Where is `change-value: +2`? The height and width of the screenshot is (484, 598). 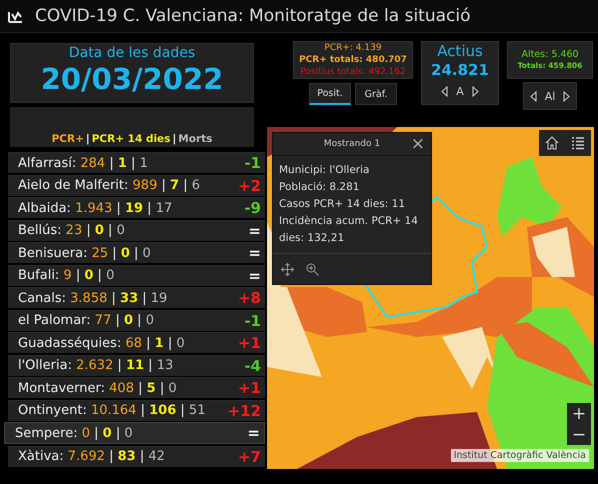
change-value: +2 is located at coordinates (249, 185).